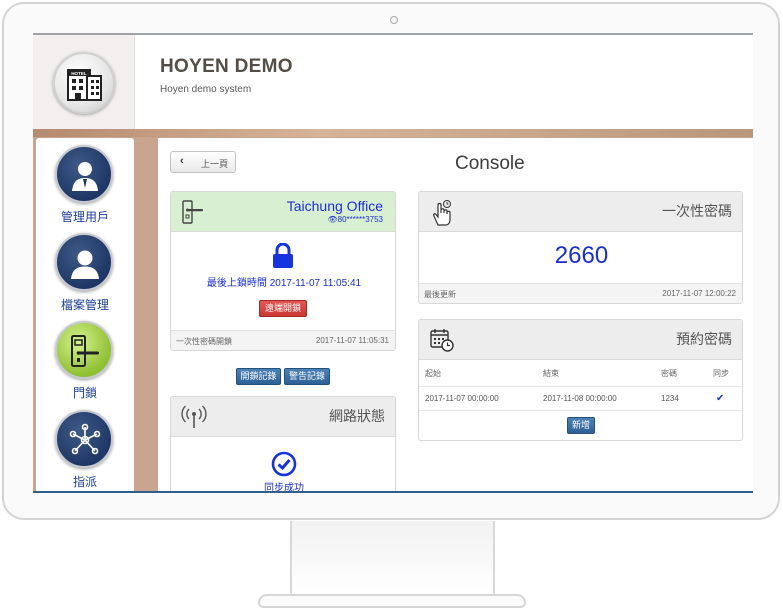  I want to click on column-header: 結束, so click(596, 374).